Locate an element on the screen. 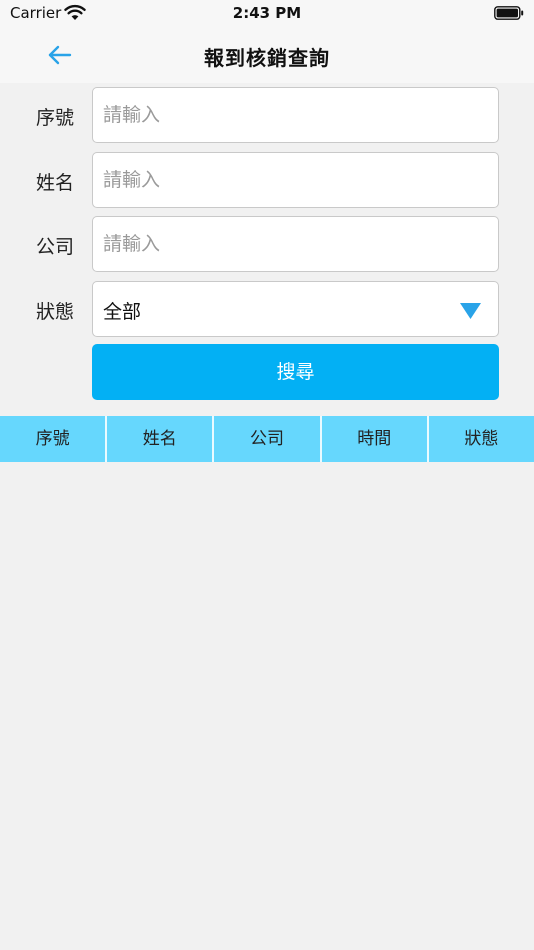 The width and height of the screenshot is (534, 950). company-row: 公司 is located at coordinates (267, 244).